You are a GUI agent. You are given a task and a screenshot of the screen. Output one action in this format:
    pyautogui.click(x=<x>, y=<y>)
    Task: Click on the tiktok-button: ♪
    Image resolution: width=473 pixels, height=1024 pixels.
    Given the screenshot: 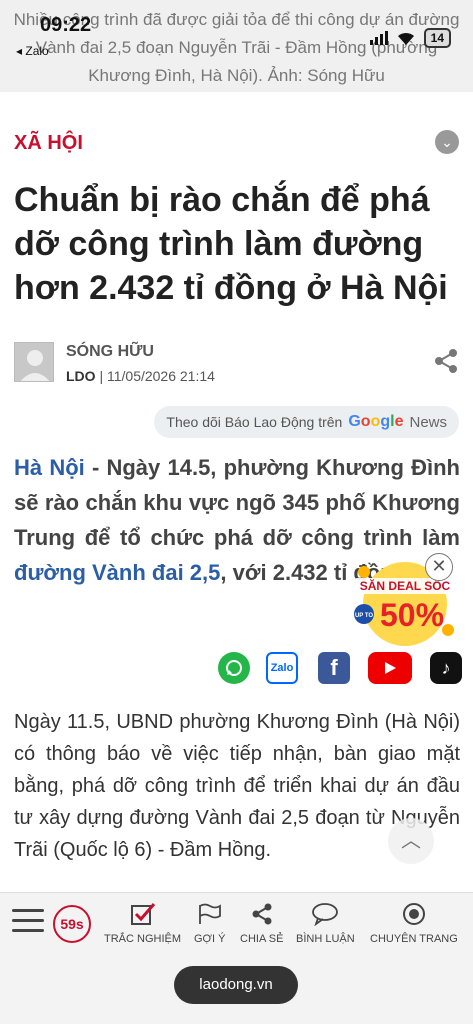 What is the action you would take?
    pyautogui.click(x=446, y=668)
    